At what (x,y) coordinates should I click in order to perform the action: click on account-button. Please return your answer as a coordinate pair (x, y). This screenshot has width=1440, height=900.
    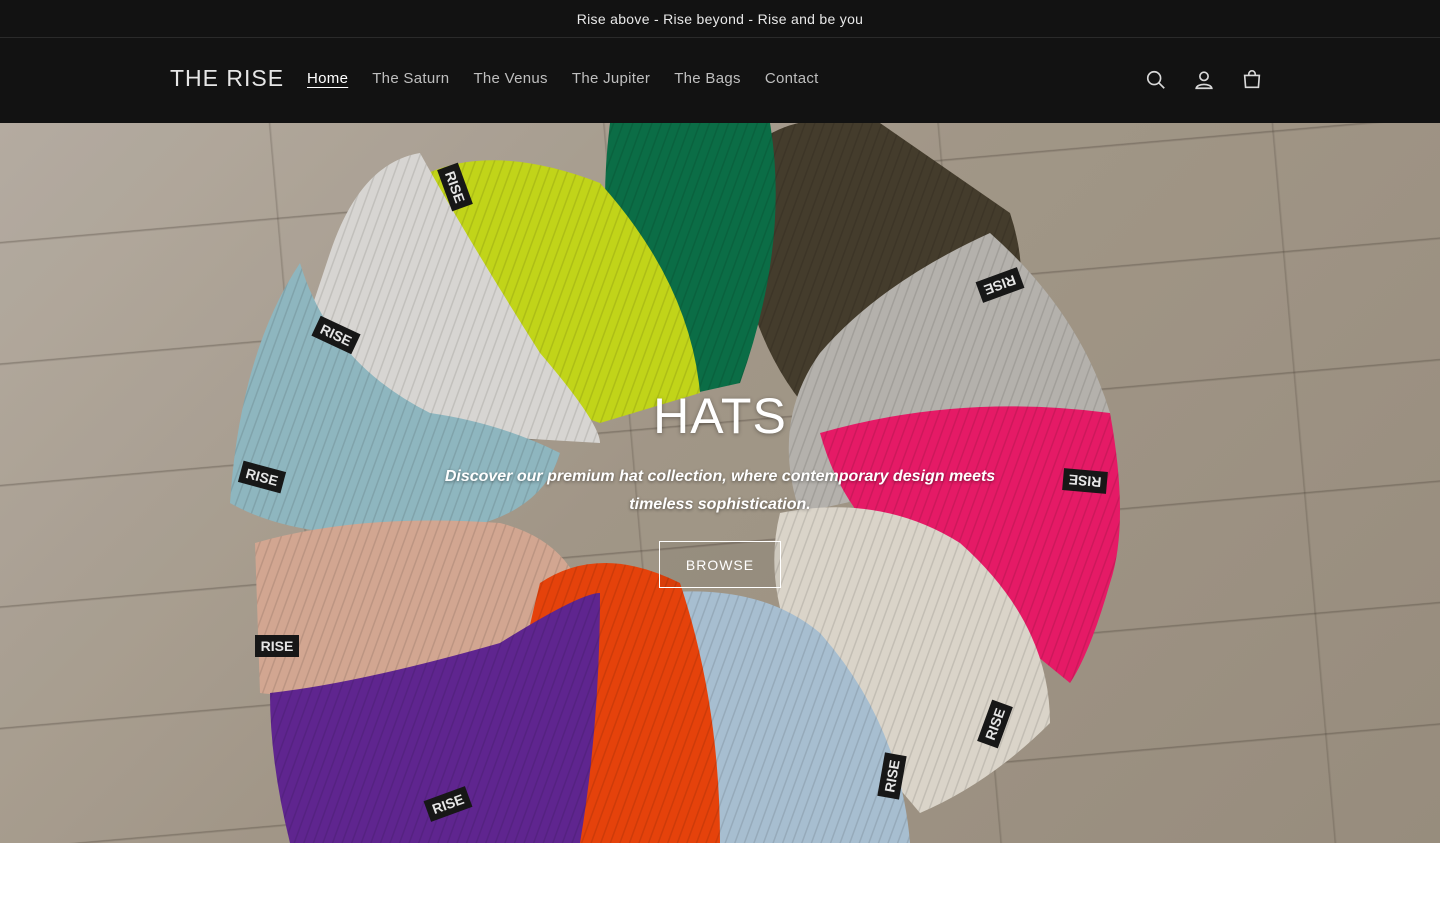
    Looking at the image, I should click on (1204, 80).